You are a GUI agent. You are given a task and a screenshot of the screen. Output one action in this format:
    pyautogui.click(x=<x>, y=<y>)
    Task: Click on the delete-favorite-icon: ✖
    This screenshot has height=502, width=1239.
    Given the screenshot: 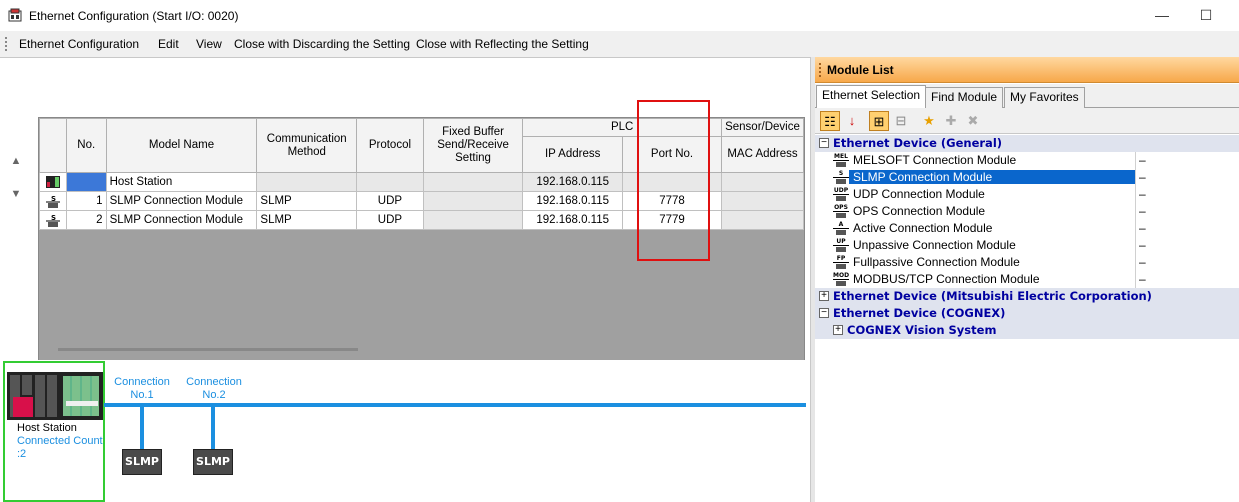 What is the action you would take?
    pyautogui.click(x=973, y=121)
    